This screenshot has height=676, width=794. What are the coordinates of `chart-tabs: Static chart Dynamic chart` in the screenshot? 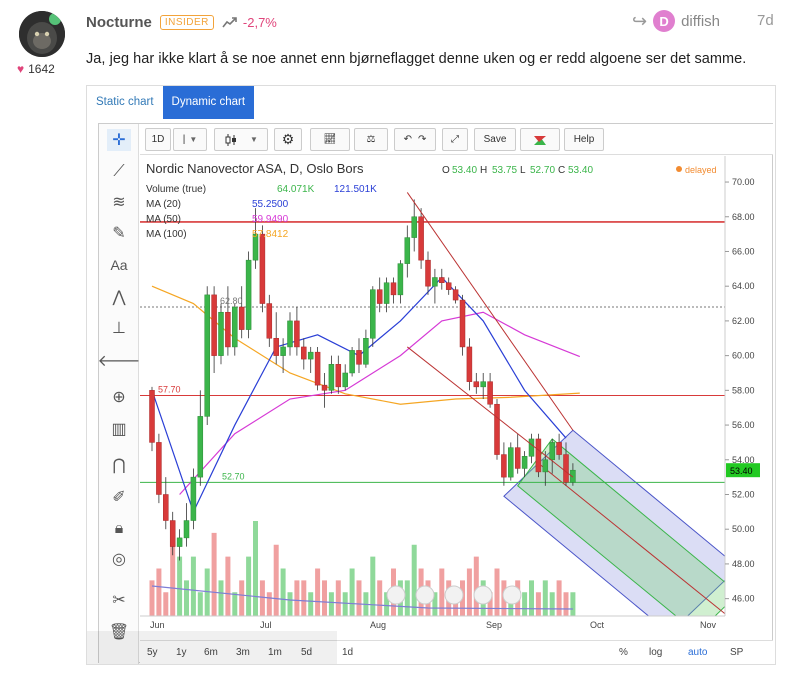 It's located at (171, 102).